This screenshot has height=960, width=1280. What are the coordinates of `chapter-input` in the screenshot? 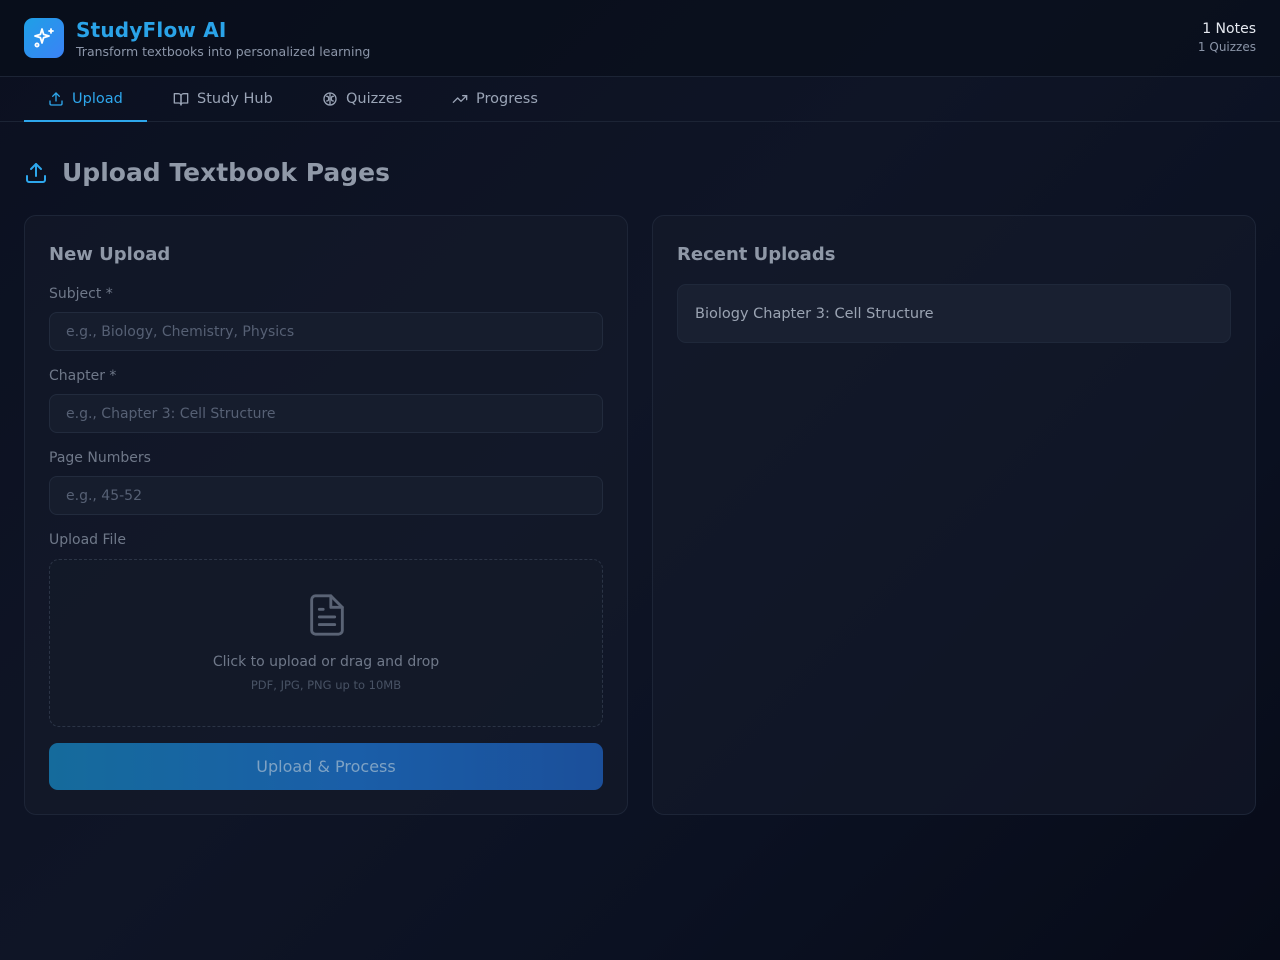 It's located at (326, 413).